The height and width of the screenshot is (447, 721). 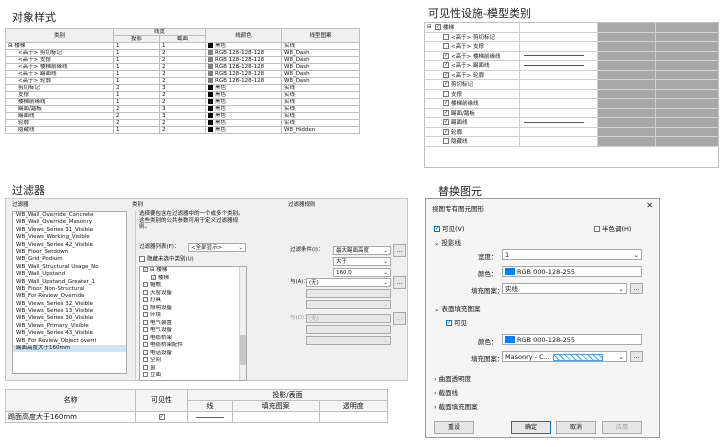 What do you see at coordinates (182, 81) in the screenshot?
I see `table-row: <高于> 轮廓 1 2 RGB 128-128-128 W8_Dash` at bounding box center [182, 81].